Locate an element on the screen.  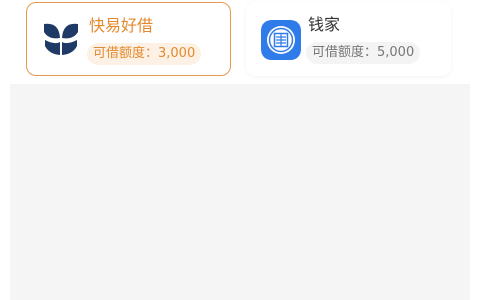
lender-card-kuaiyi: 快易好借 可借额度：3,000 is located at coordinates (128, 39).